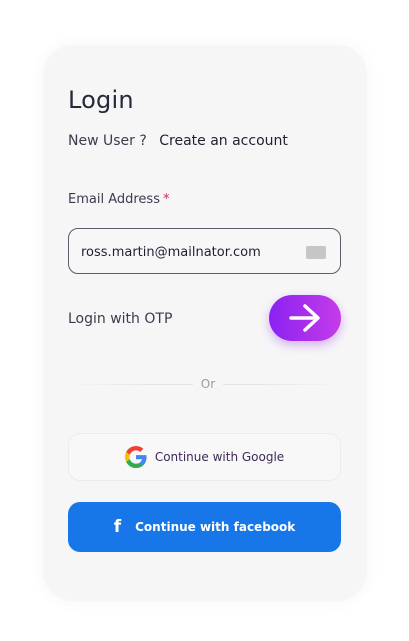 This screenshot has height=641, width=409. I want to click on email-label-text: Email Address, so click(114, 199).